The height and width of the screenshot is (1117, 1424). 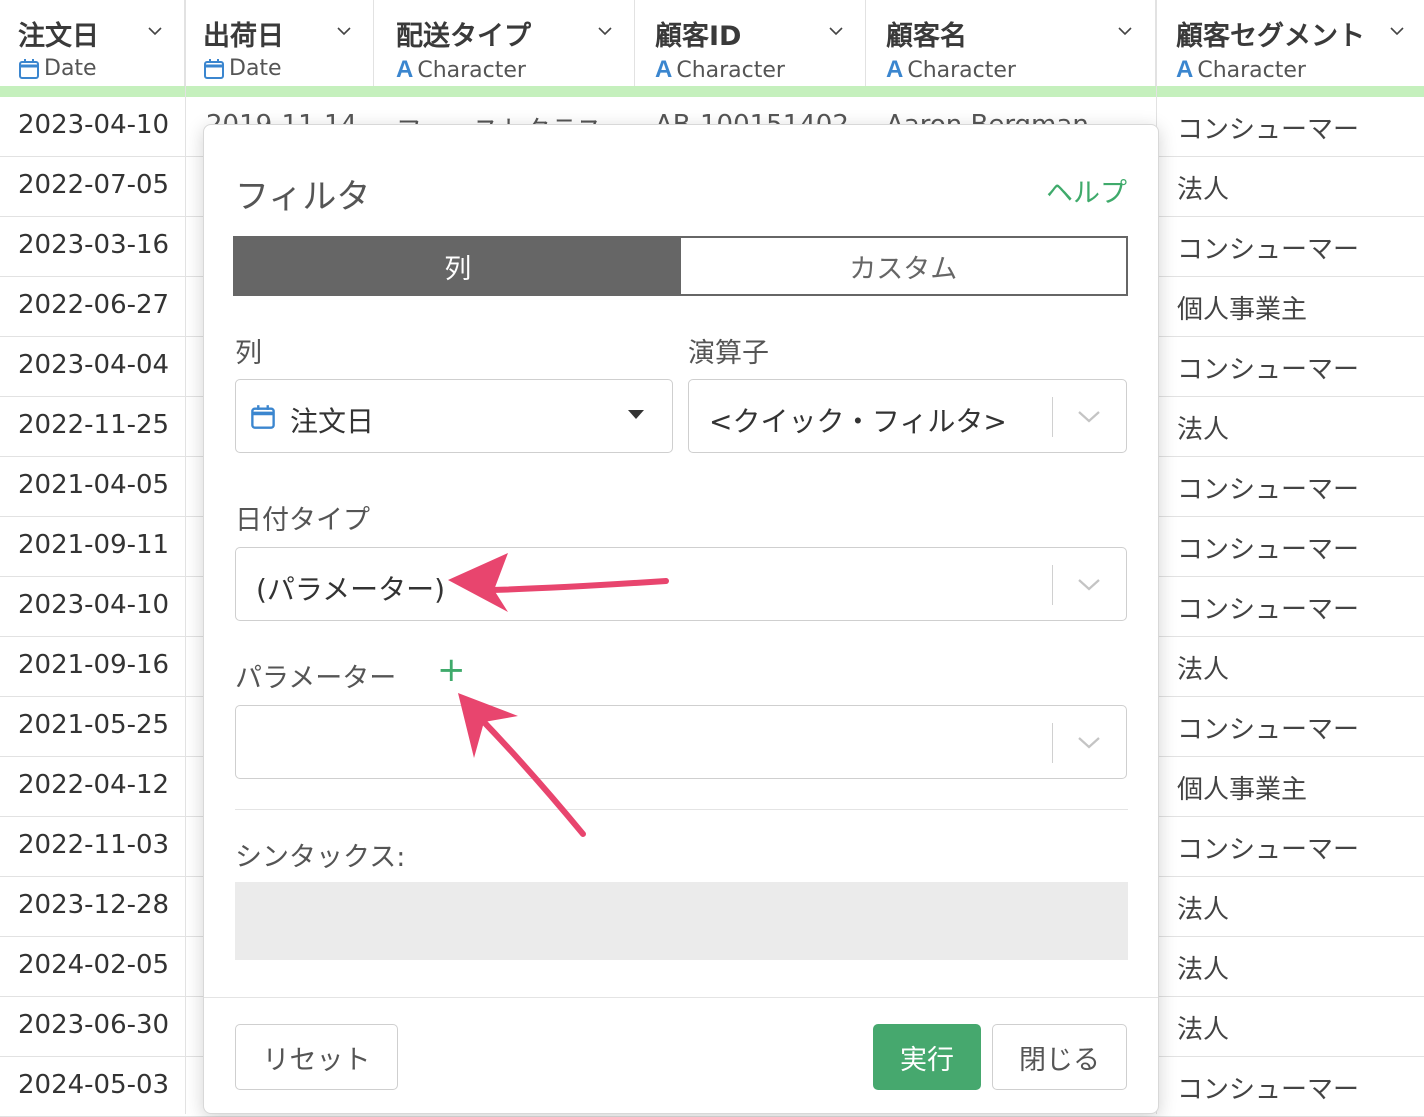 I want to click on column-select: 注文日, so click(x=454, y=416).